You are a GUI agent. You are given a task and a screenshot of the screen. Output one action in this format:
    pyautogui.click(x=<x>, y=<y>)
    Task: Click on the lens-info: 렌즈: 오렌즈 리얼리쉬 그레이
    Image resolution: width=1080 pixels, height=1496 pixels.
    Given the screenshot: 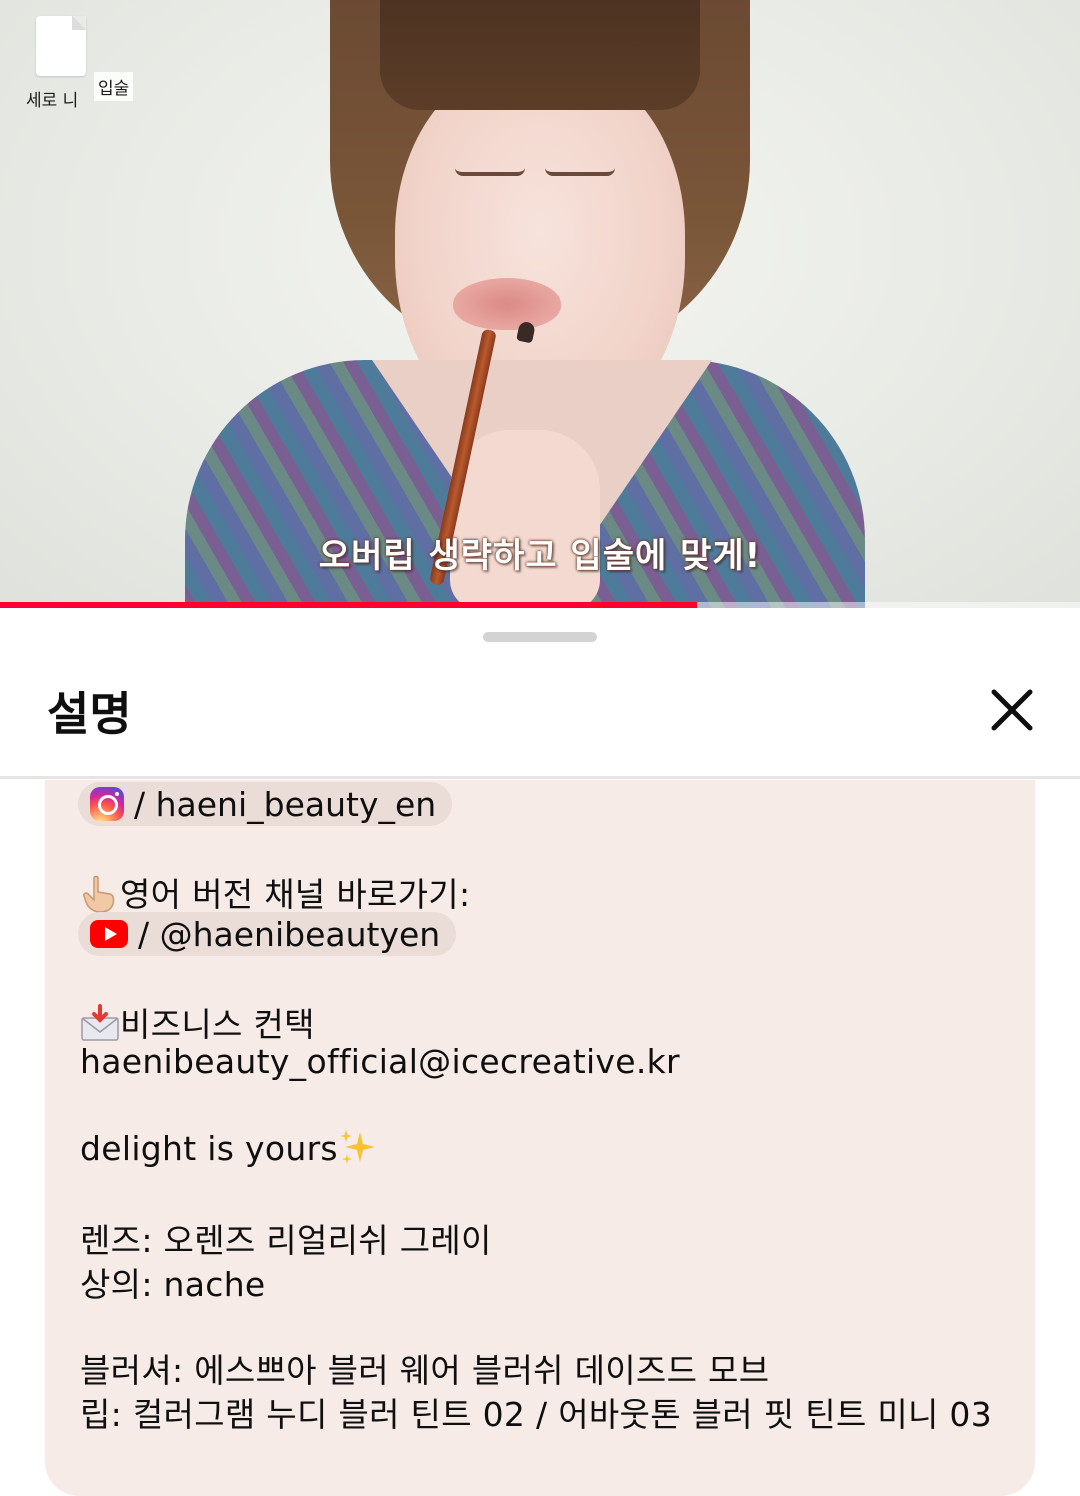 What is the action you would take?
    pyautogui.click(x=286, y=1240)
    